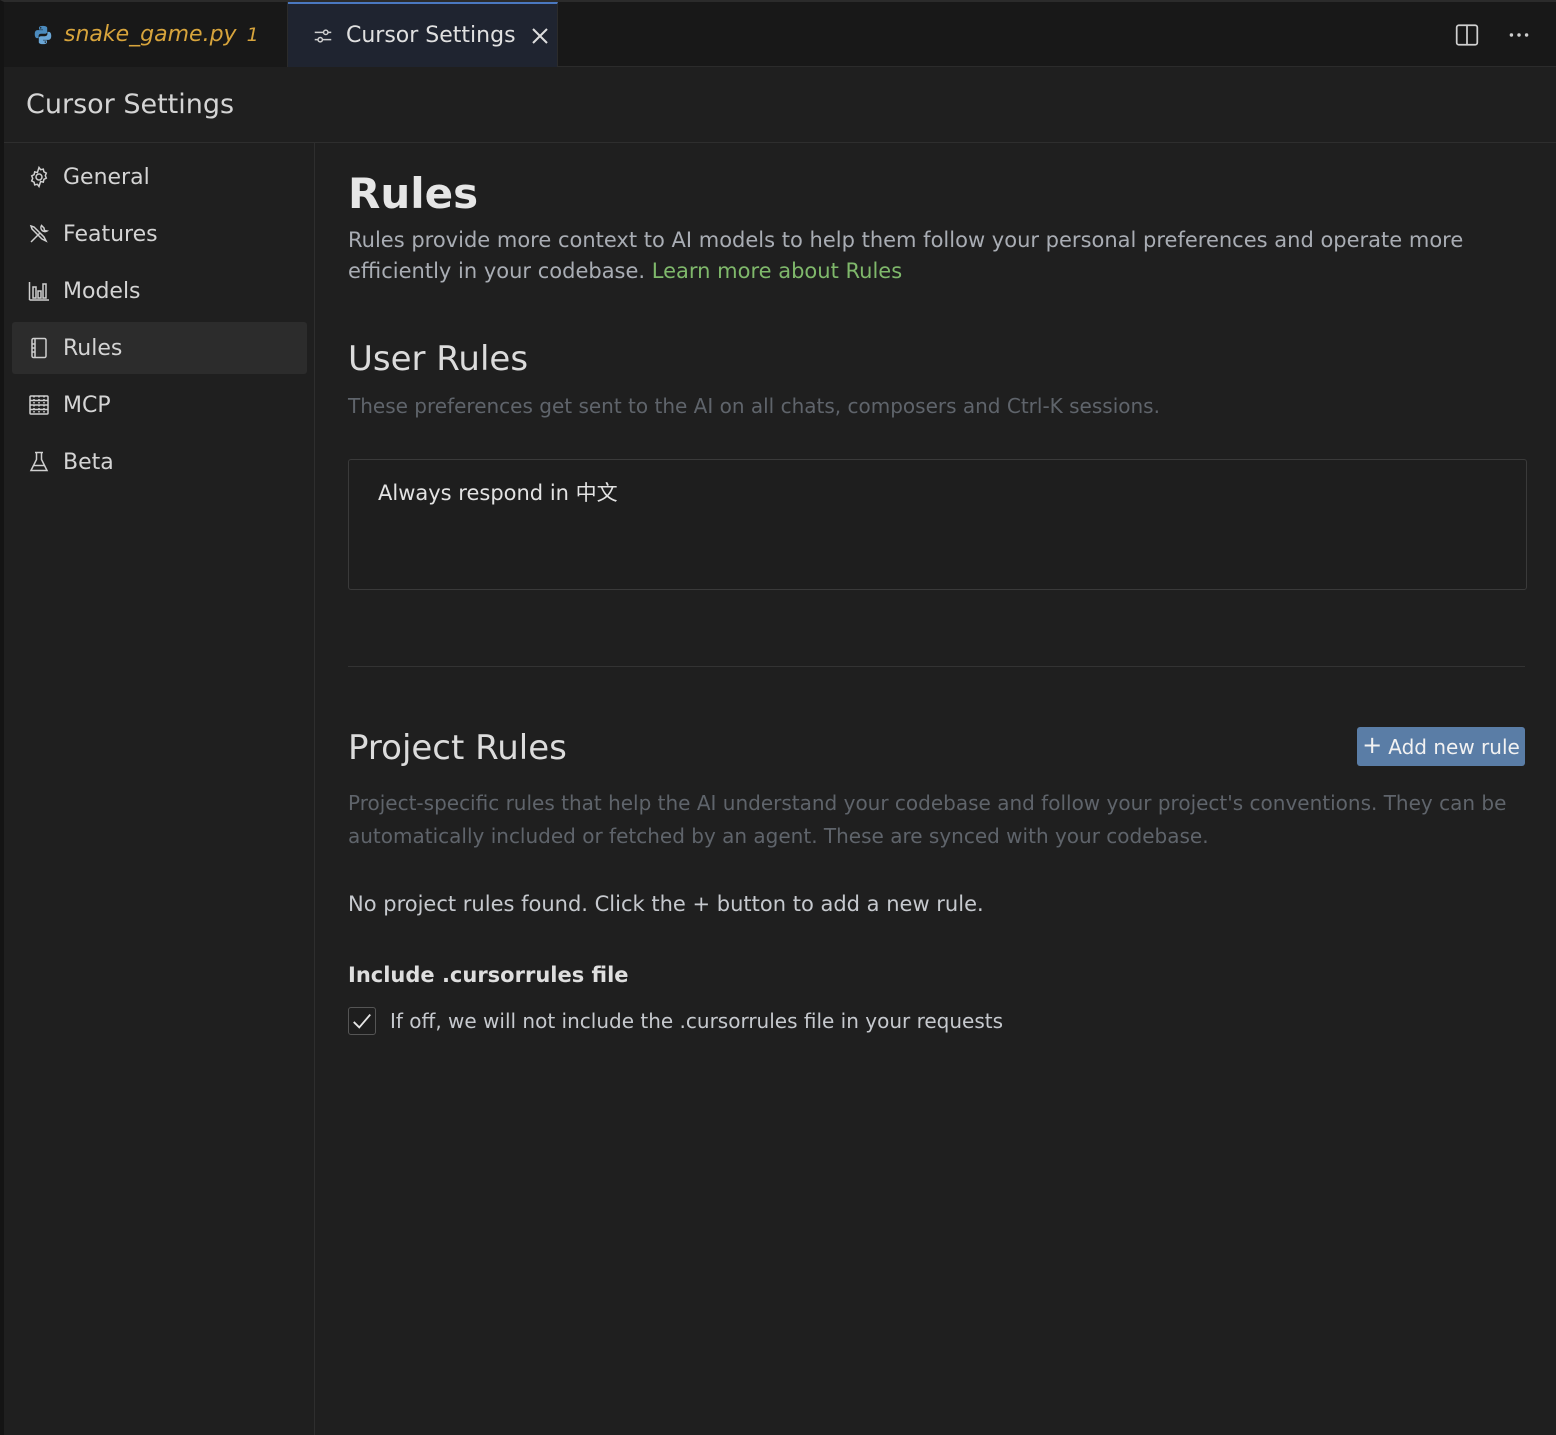  I want to click on learn-more-link: Learn more about Rules, so click(777, 271).